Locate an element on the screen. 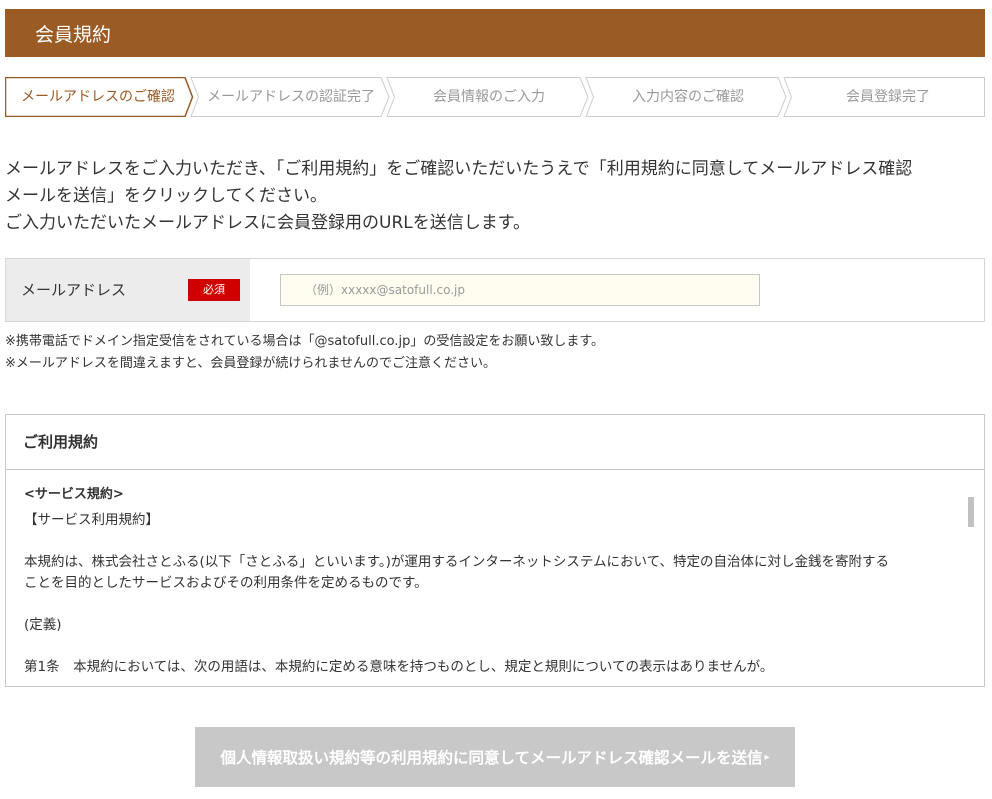  terms-subsection-title: 【サービス利用規約】 is located at coordinates (91, 520).